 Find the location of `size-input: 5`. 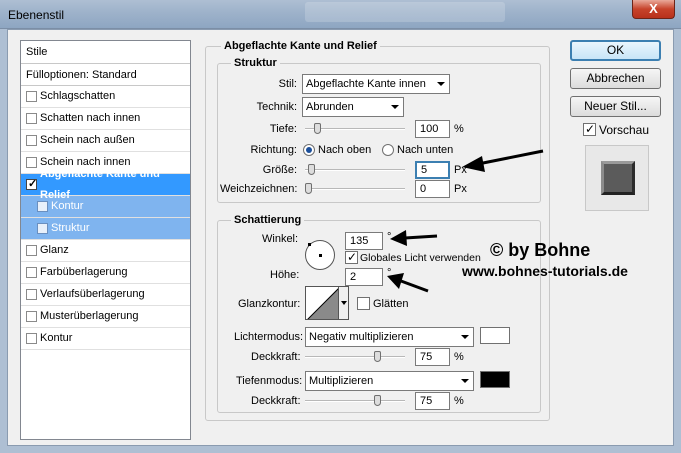

size-input: 5 is located at coordinates (432, 170).